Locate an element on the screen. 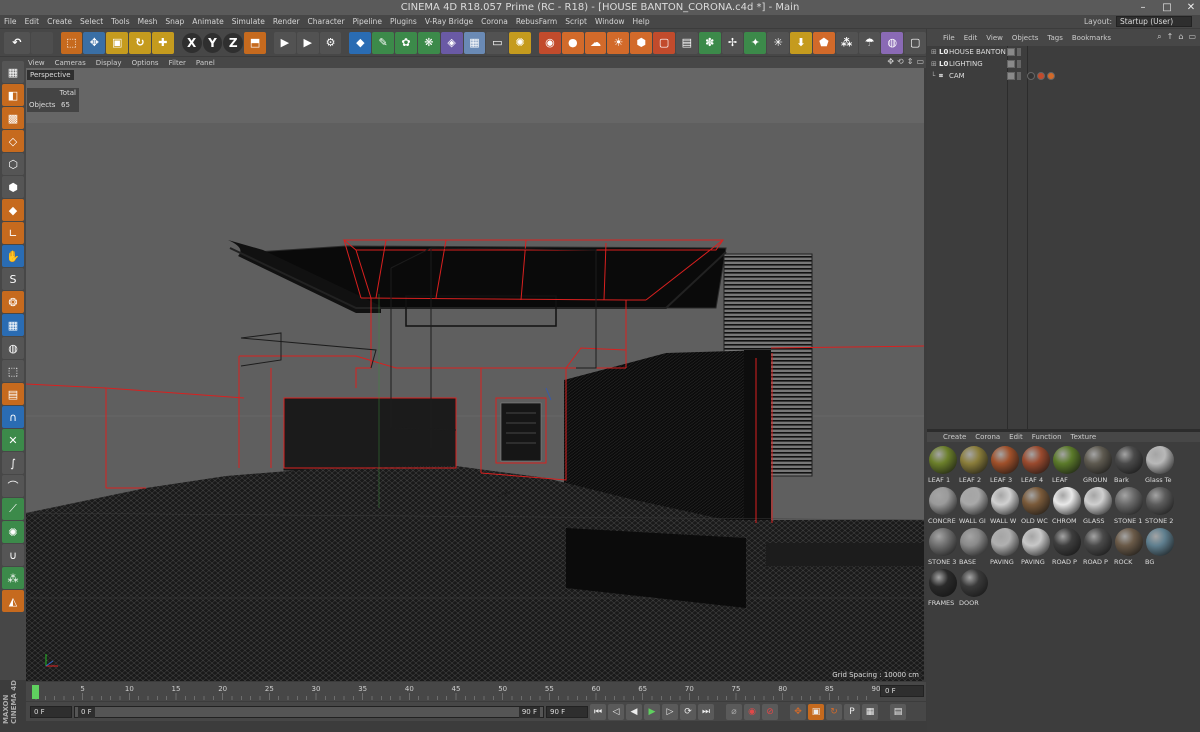 Image resolution: width=1200 pixels, height=732 pixels. timeline-window-icon: ▤ is located at coordinates (898, 711).